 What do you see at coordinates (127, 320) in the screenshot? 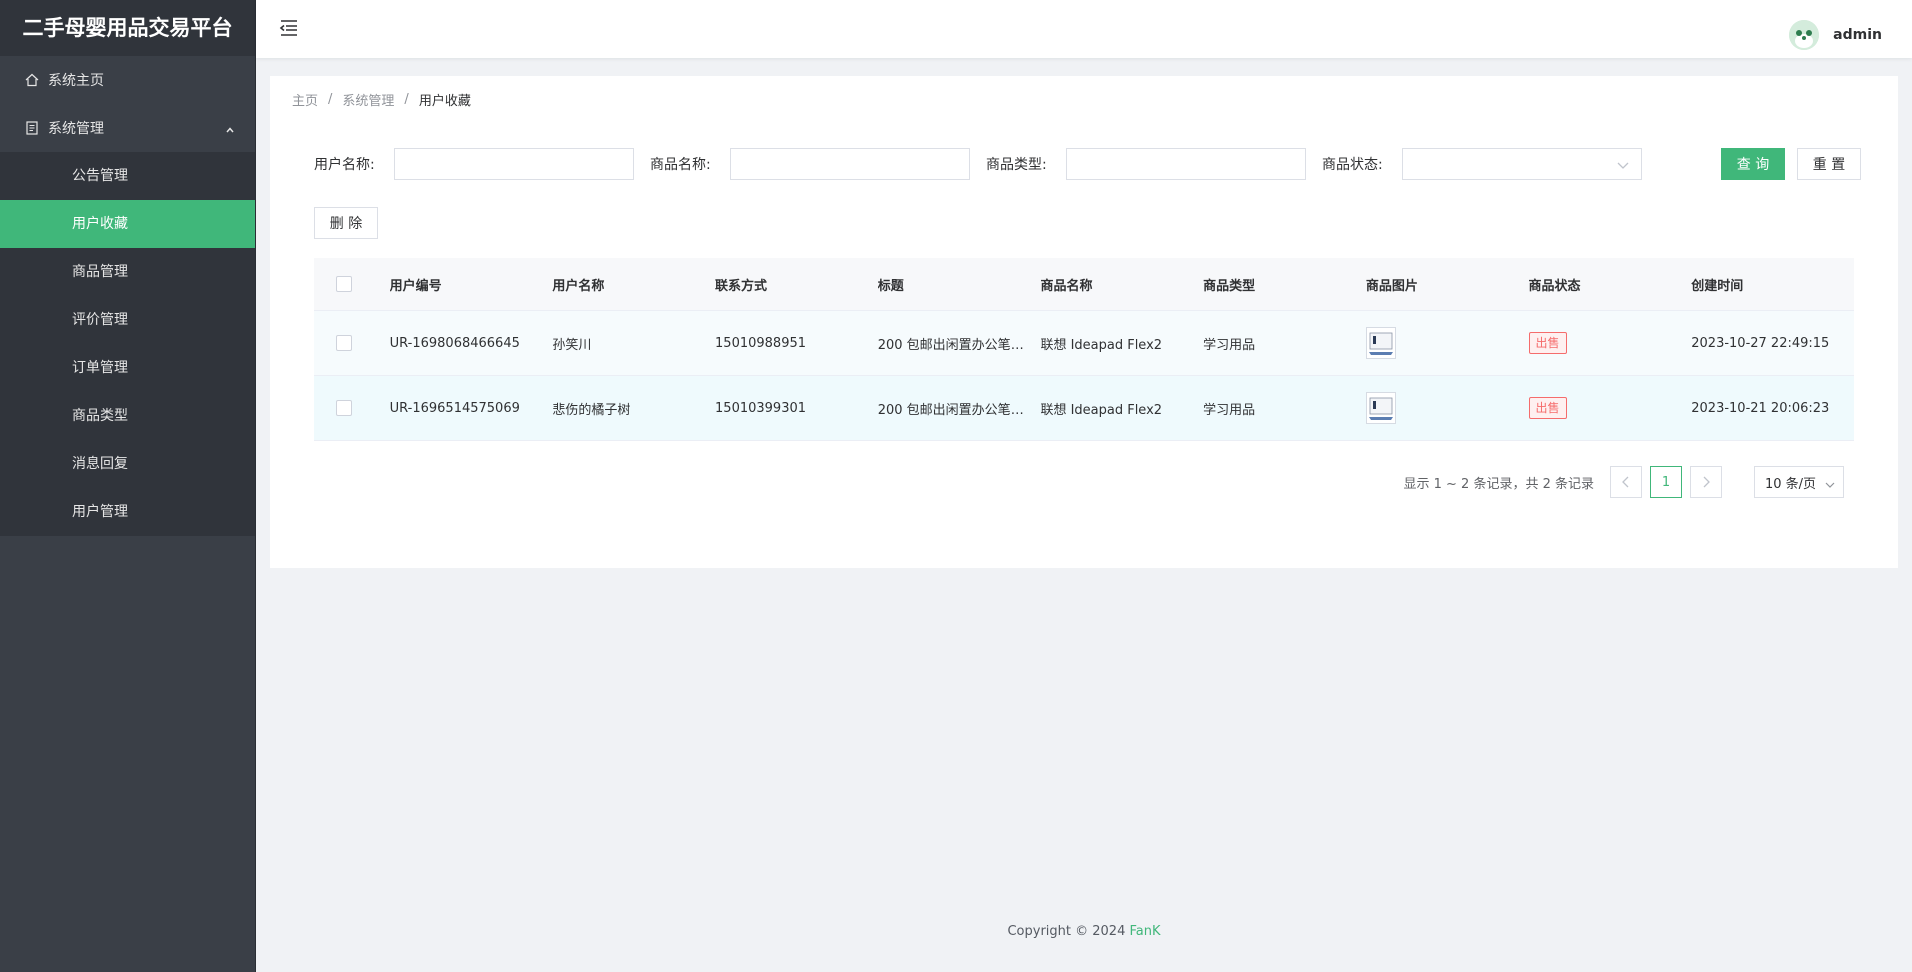
I see `sidebar-item-reviews: 评价管理` at bounding box center [127, 320].